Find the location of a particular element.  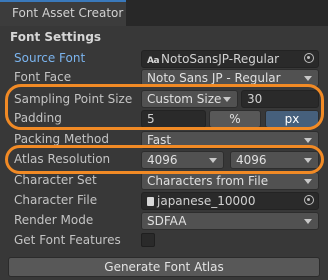

get-font-features-label: Get Font Features is located at coordinates (67, 240).